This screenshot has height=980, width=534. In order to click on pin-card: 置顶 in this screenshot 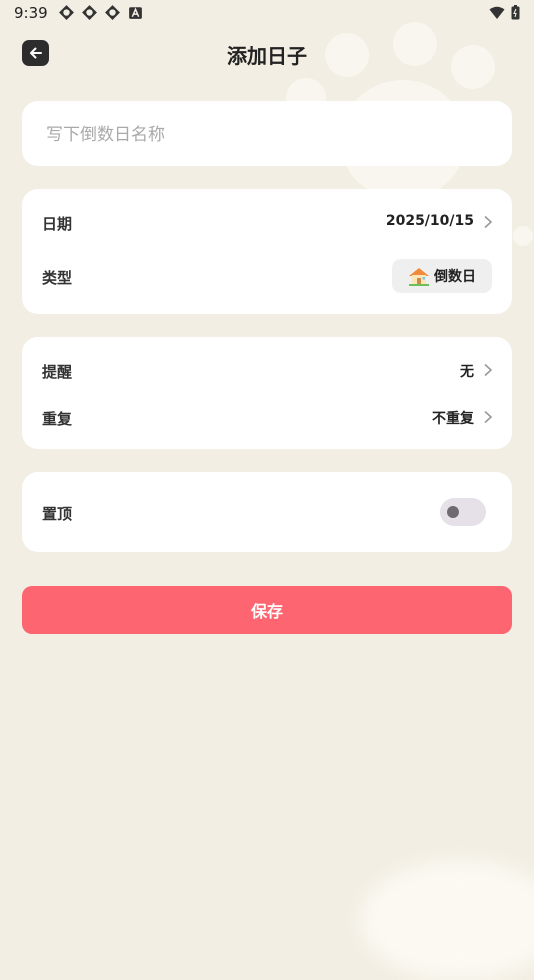, I will do `click(267, 512)`.